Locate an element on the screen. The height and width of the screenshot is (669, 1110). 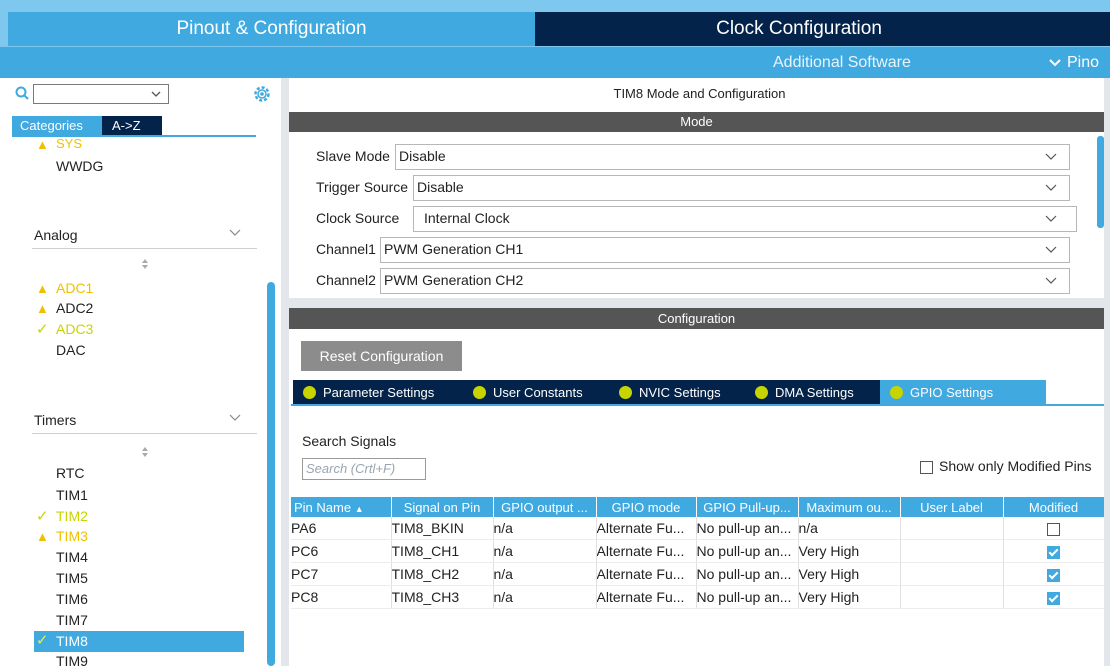
column-header-pin-name: Pin Name ▲ is located at coordinates (341, 507).